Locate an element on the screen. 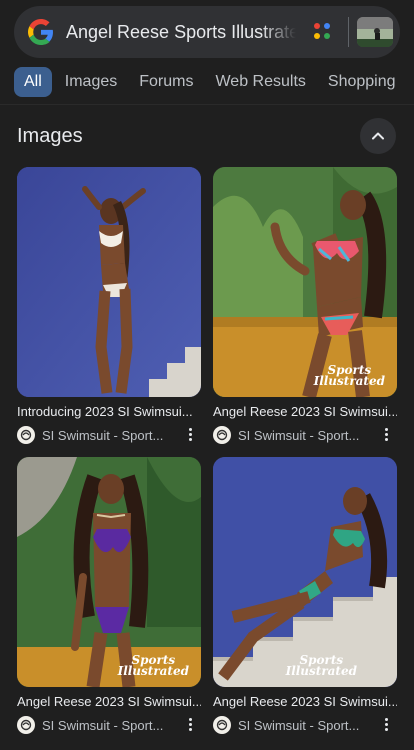 The width and height of the screenshot is (414, 750). search-query-text: Angel Reese Sports Illustrated is located at coordinates (181, 32).